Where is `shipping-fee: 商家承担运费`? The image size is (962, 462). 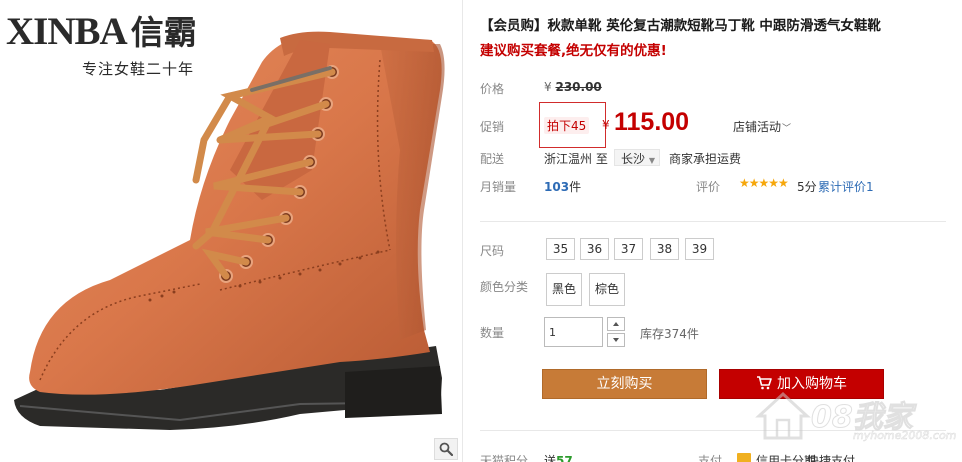 shipping-fee: 商家承担运费 is located at coordinates (705, 159).